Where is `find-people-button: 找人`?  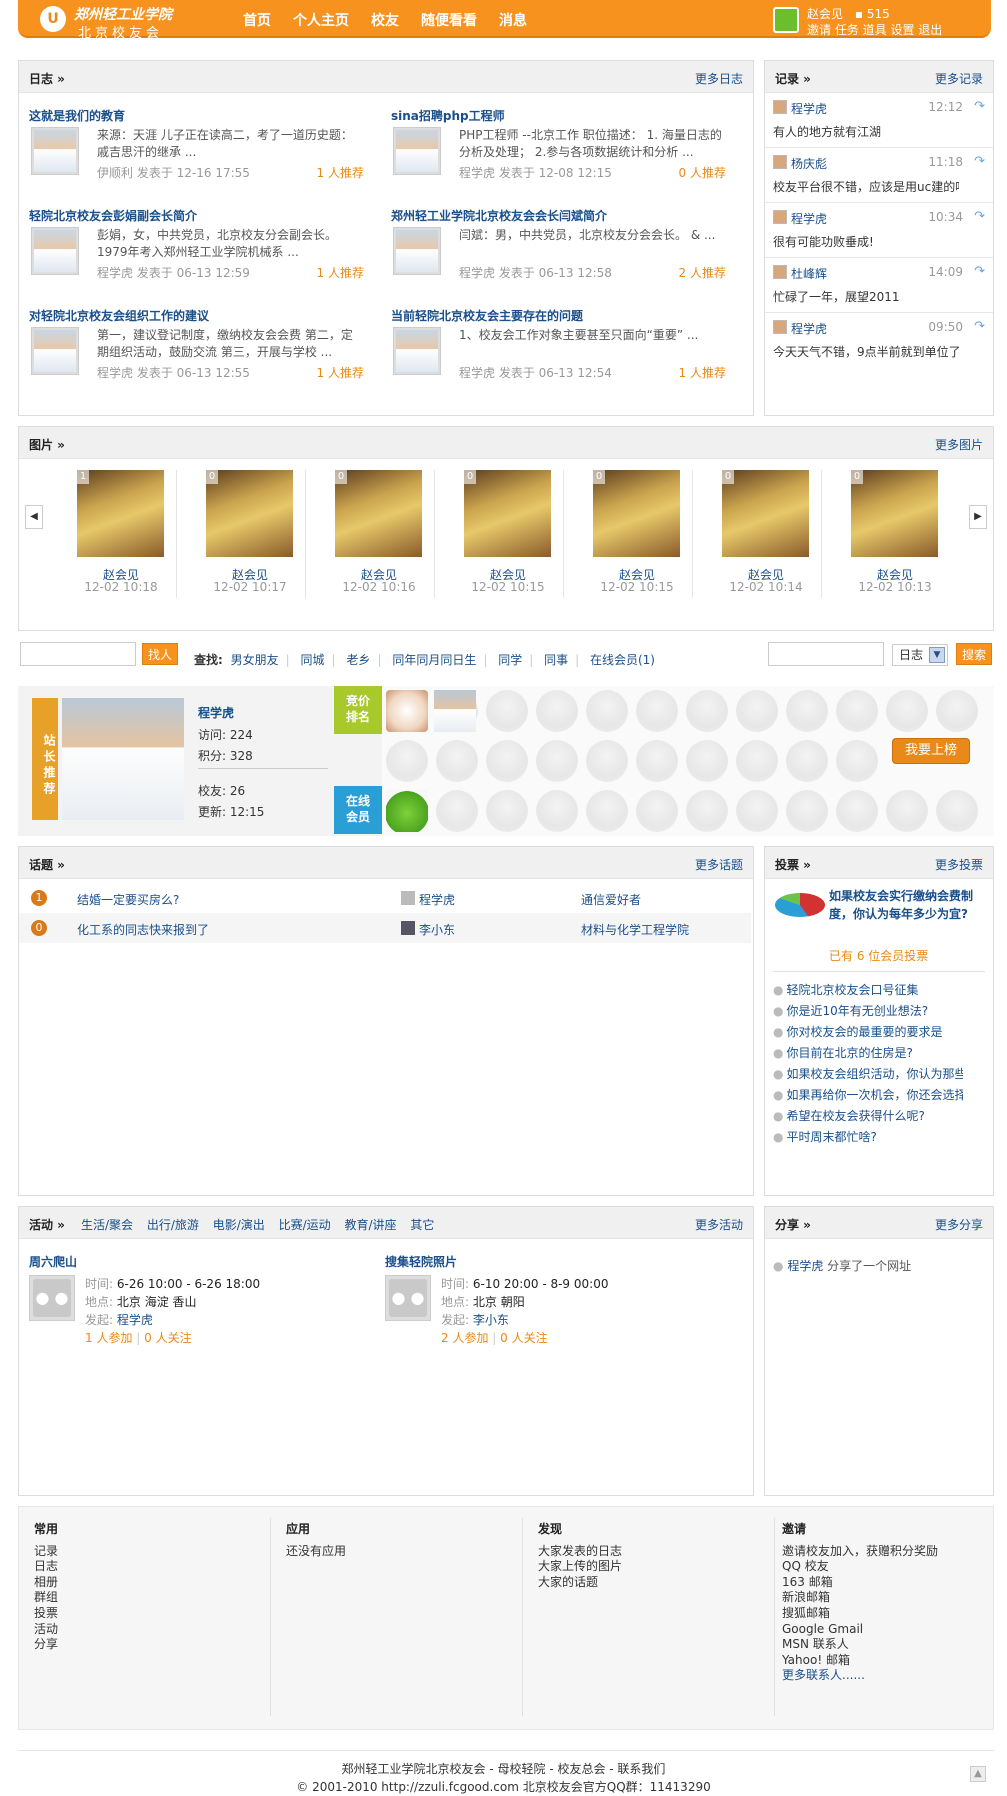 find-people-button: 找人 is located at coordinates (160, 654).